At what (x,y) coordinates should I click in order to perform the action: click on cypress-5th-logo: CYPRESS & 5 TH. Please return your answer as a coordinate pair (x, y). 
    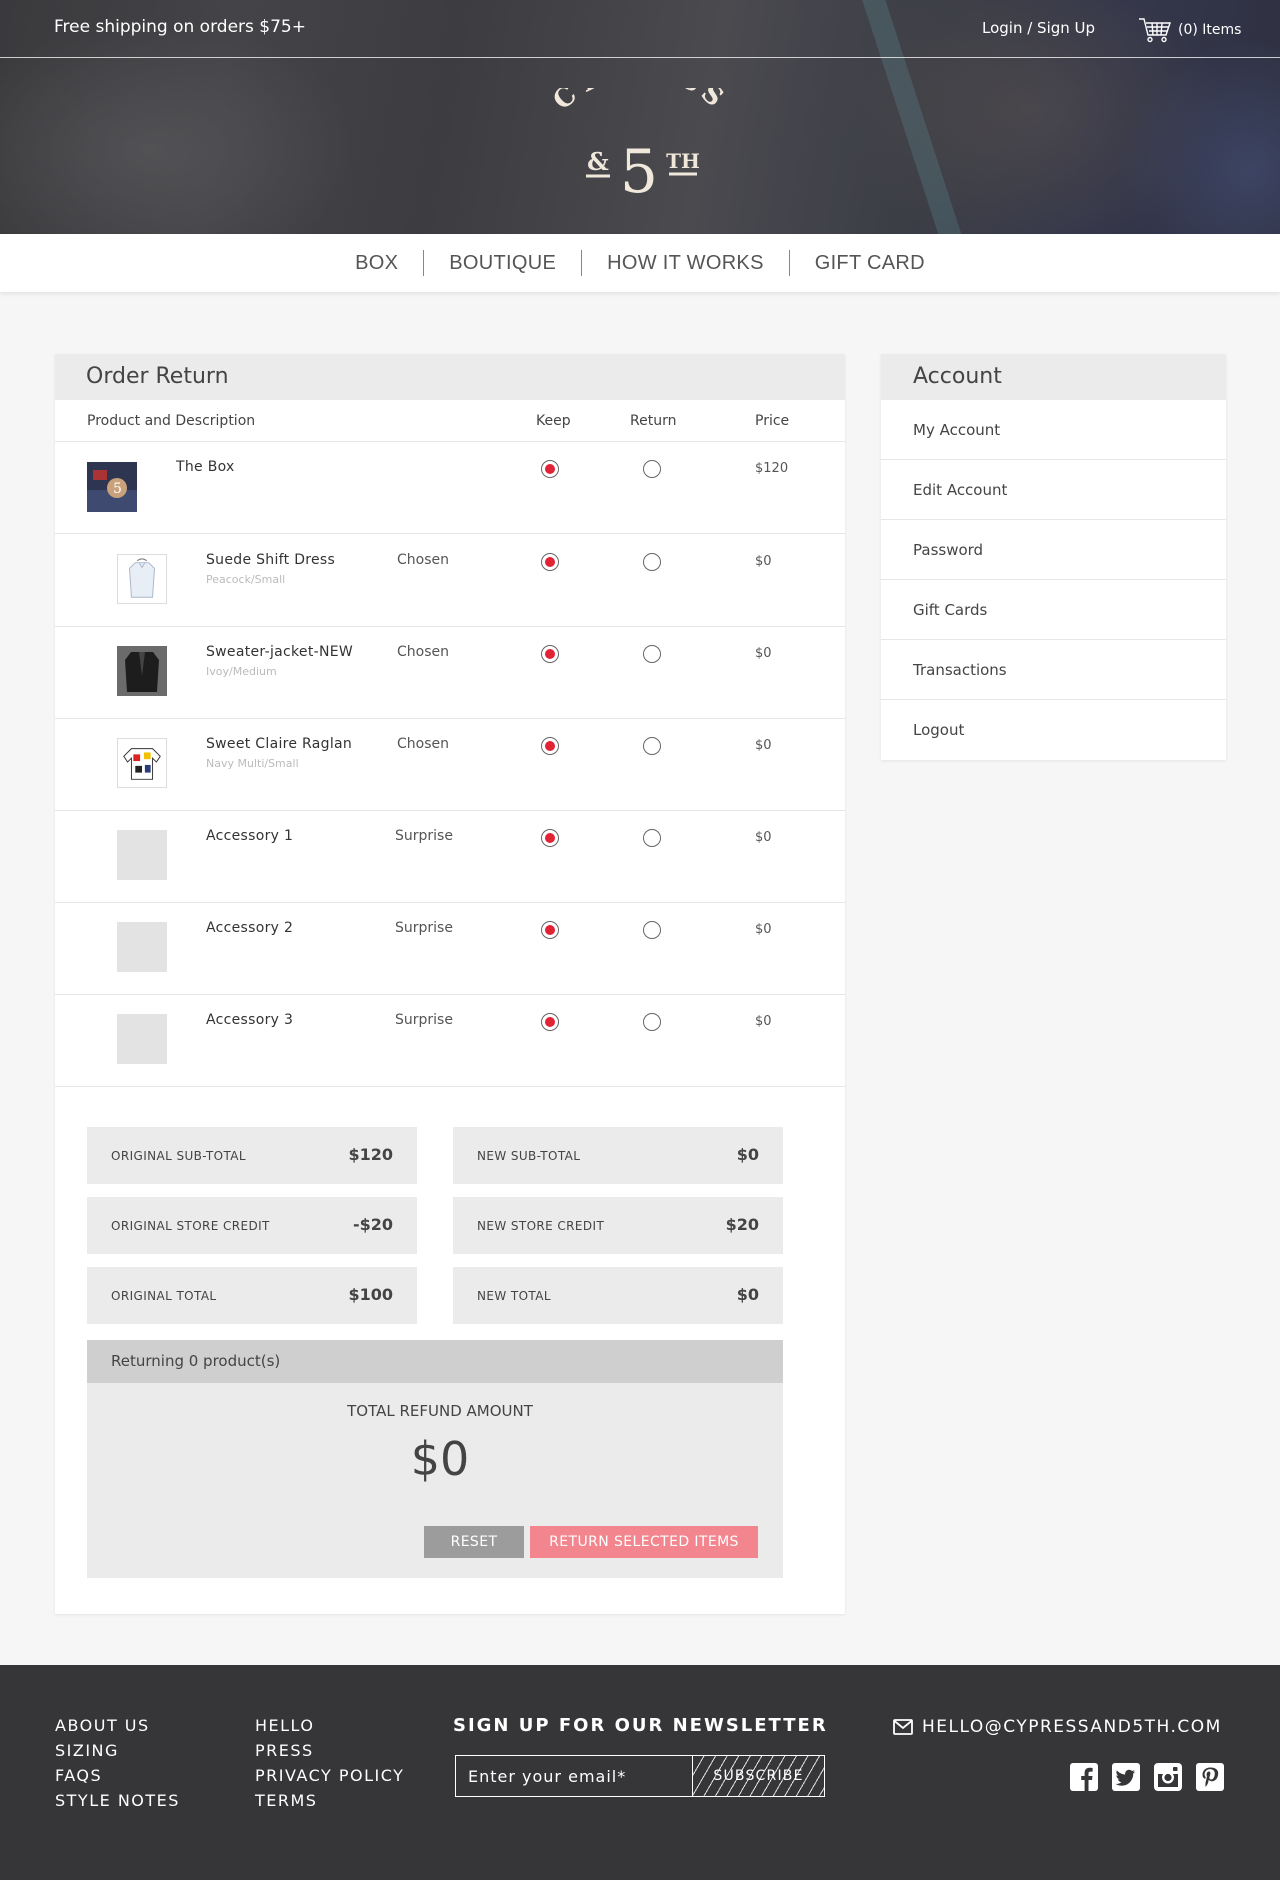
    Looking at the image, I should click on (640, 145).